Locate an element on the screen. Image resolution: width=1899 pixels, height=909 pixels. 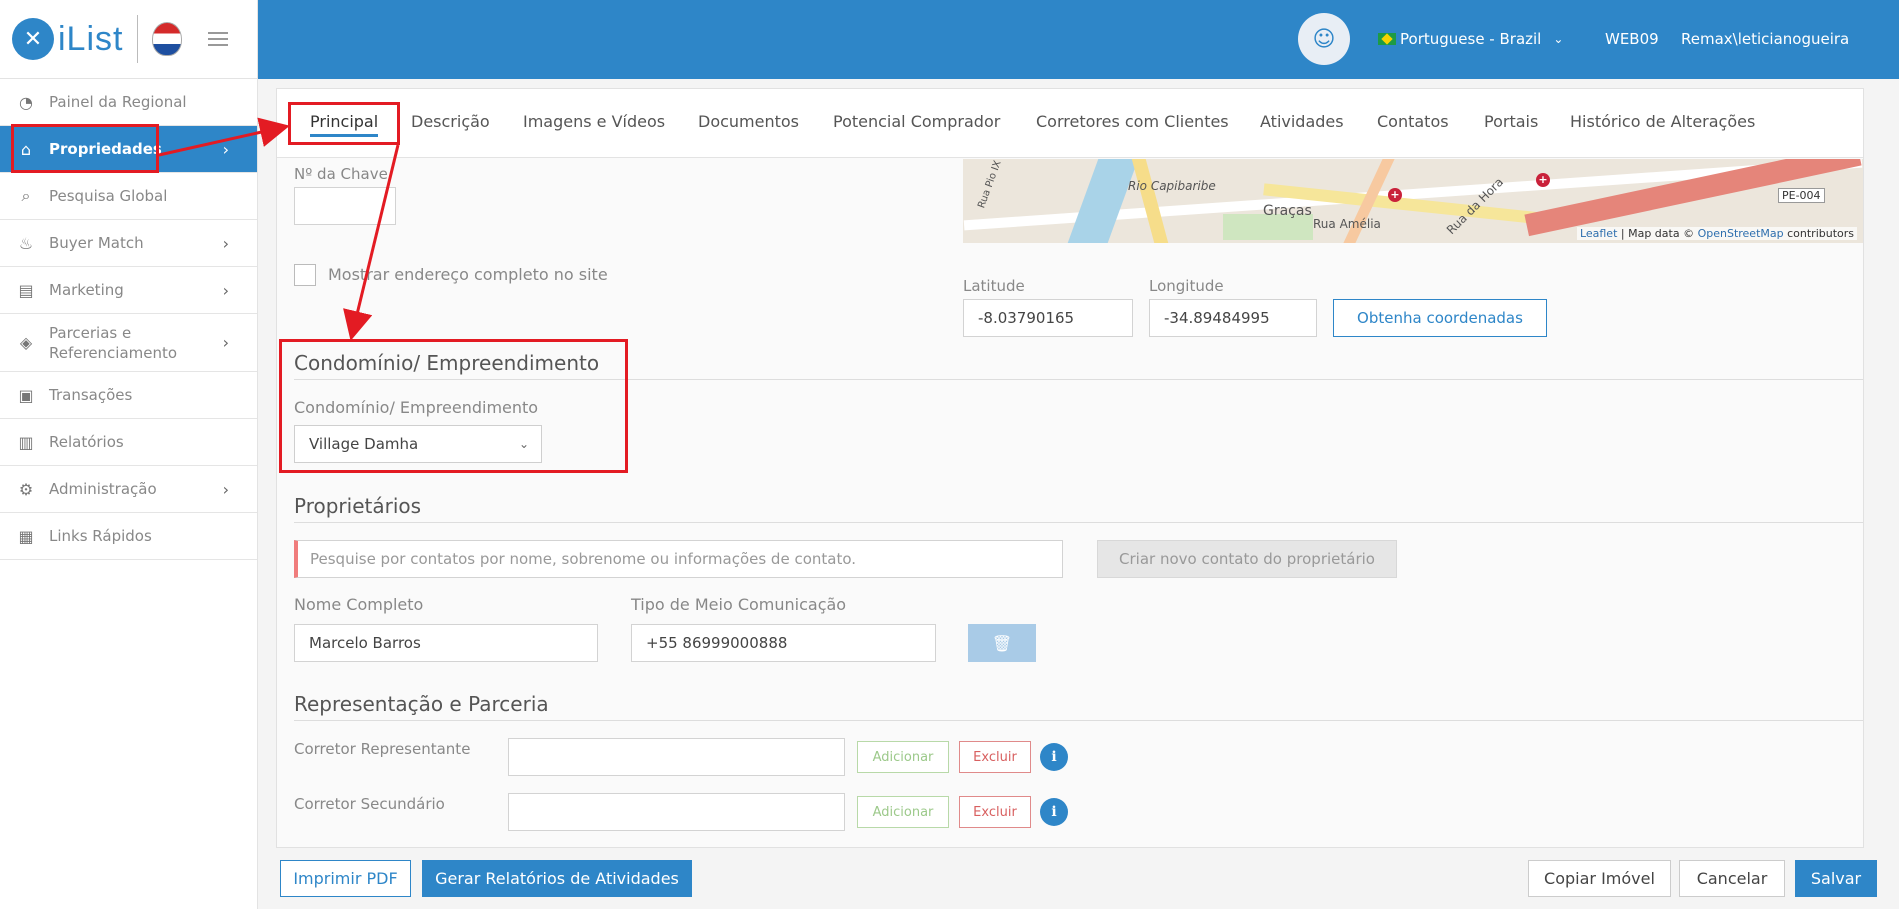
sidebar-item-label: Relatórios is located at coordinates (86, 442).